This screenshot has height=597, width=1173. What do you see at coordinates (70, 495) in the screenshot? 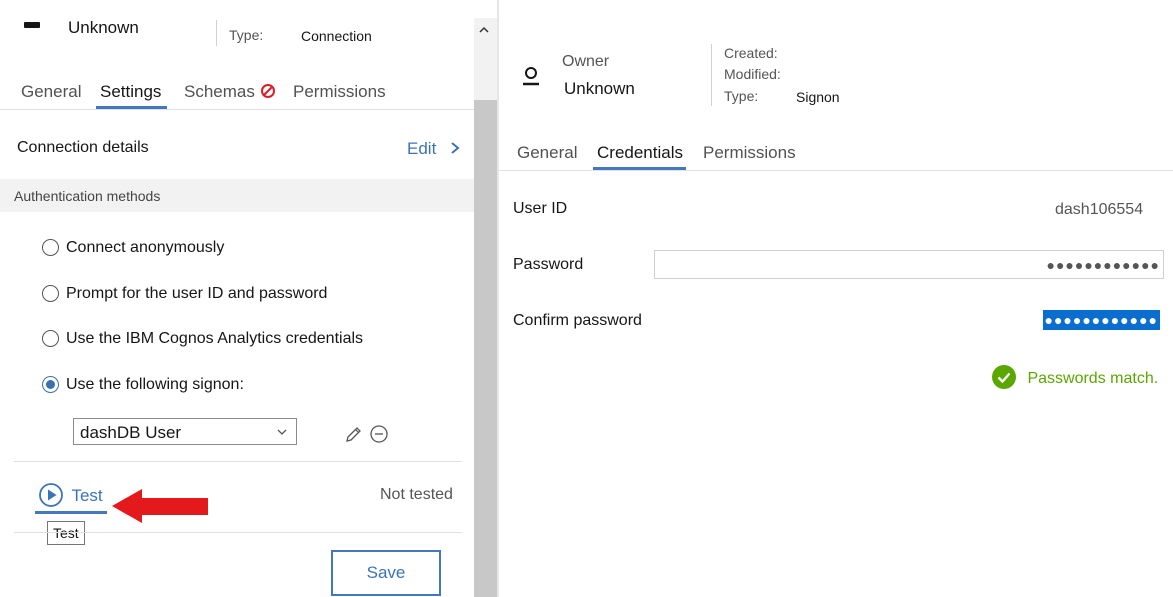
I see `test-connection-button: Test` at bounding box center [70, 495].